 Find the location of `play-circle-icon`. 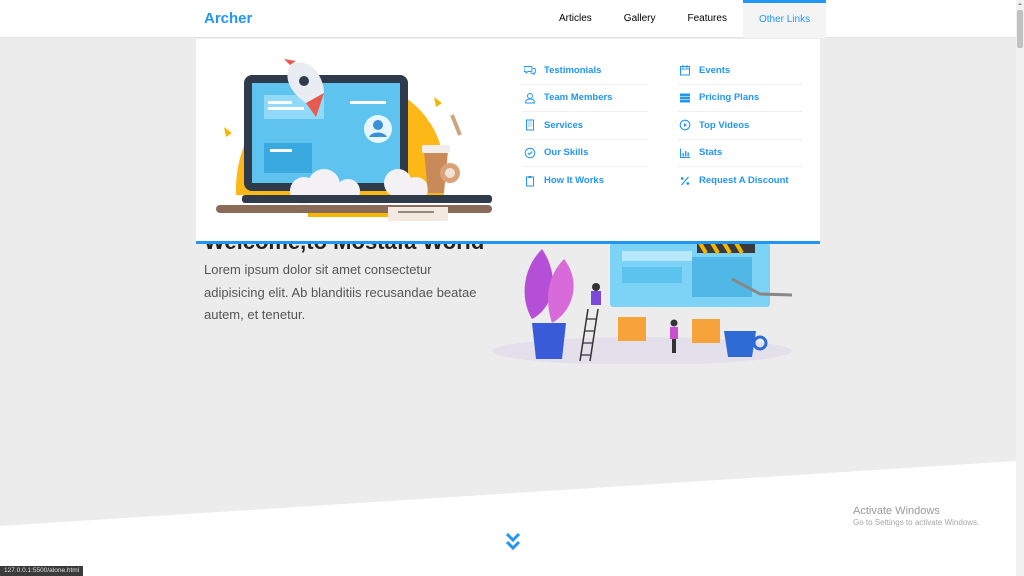

play-circle-icon is located at coordinates (685, 125).